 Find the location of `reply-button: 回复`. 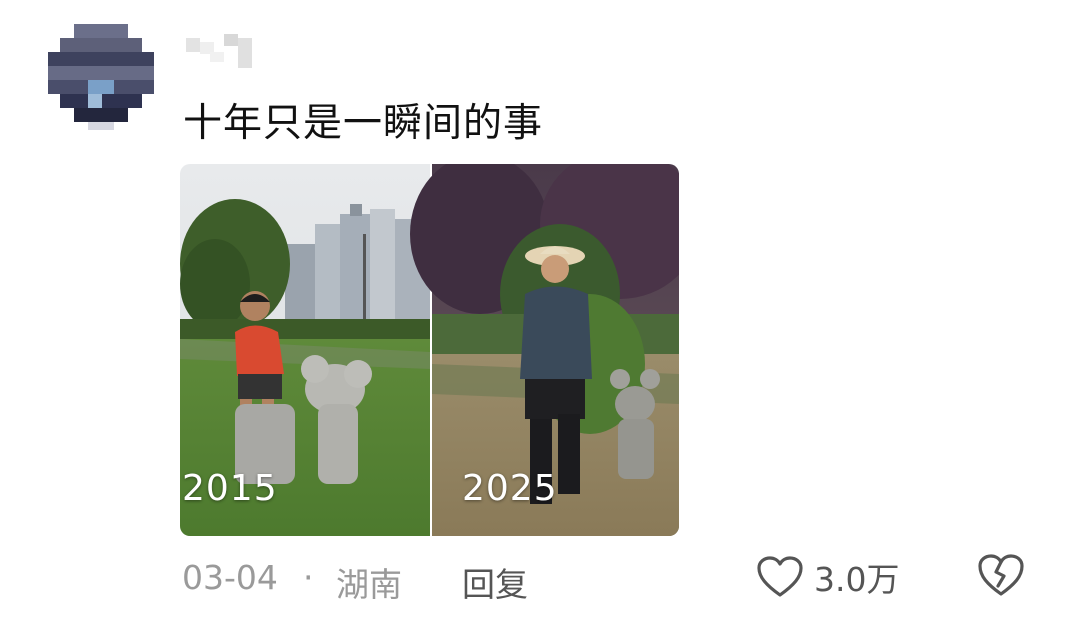

reply-button: 回复 is located at coordinates (495, 582).